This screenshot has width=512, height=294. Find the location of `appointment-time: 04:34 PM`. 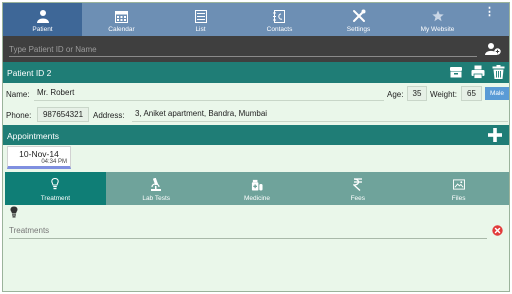

appointment-time: 04:34 PM is located at coordinates (54, 162).